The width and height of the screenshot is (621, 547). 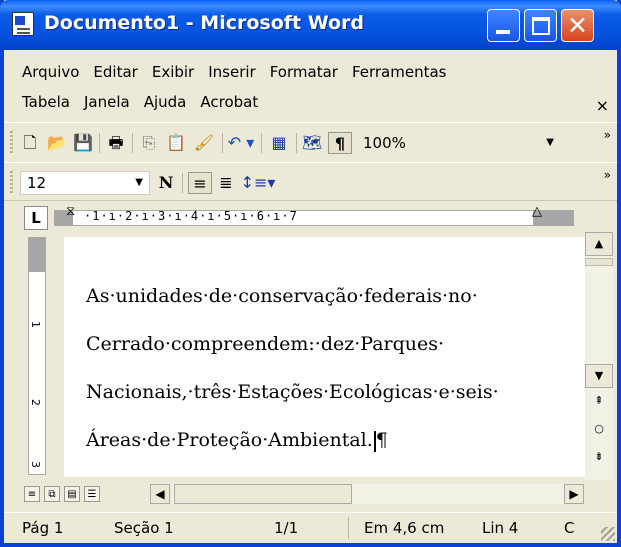 I want to click on vruler-mark: 2, so click(x=35, y=402).